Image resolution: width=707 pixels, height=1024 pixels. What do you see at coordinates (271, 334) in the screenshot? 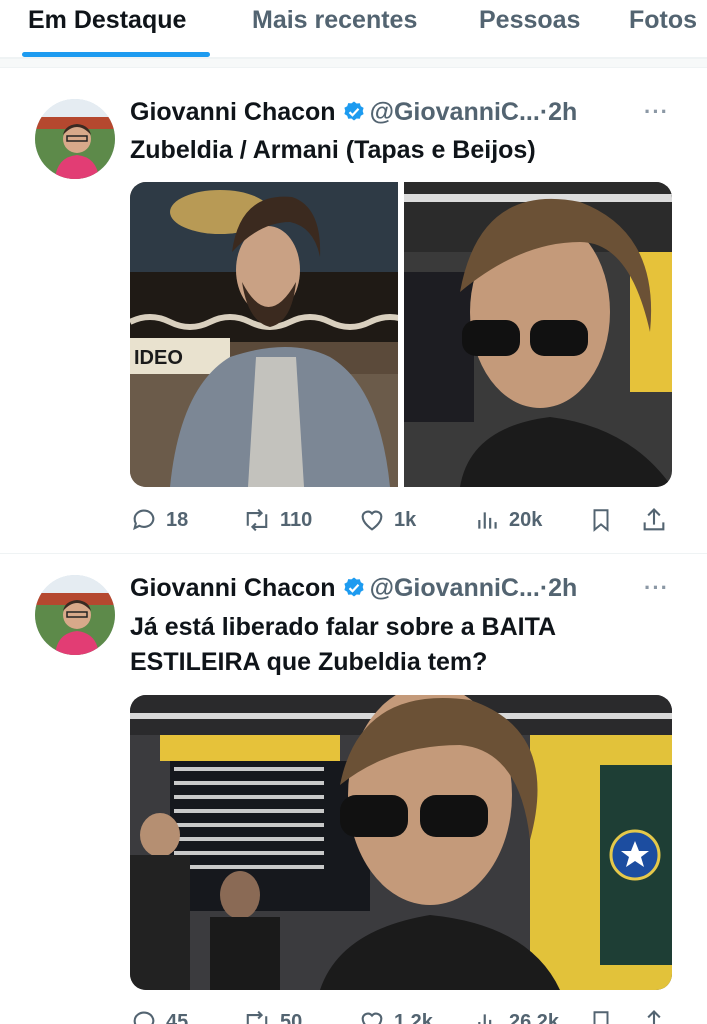
I see `photo-man-denim-jacket: IDEO` at bounding box center [271, 334].